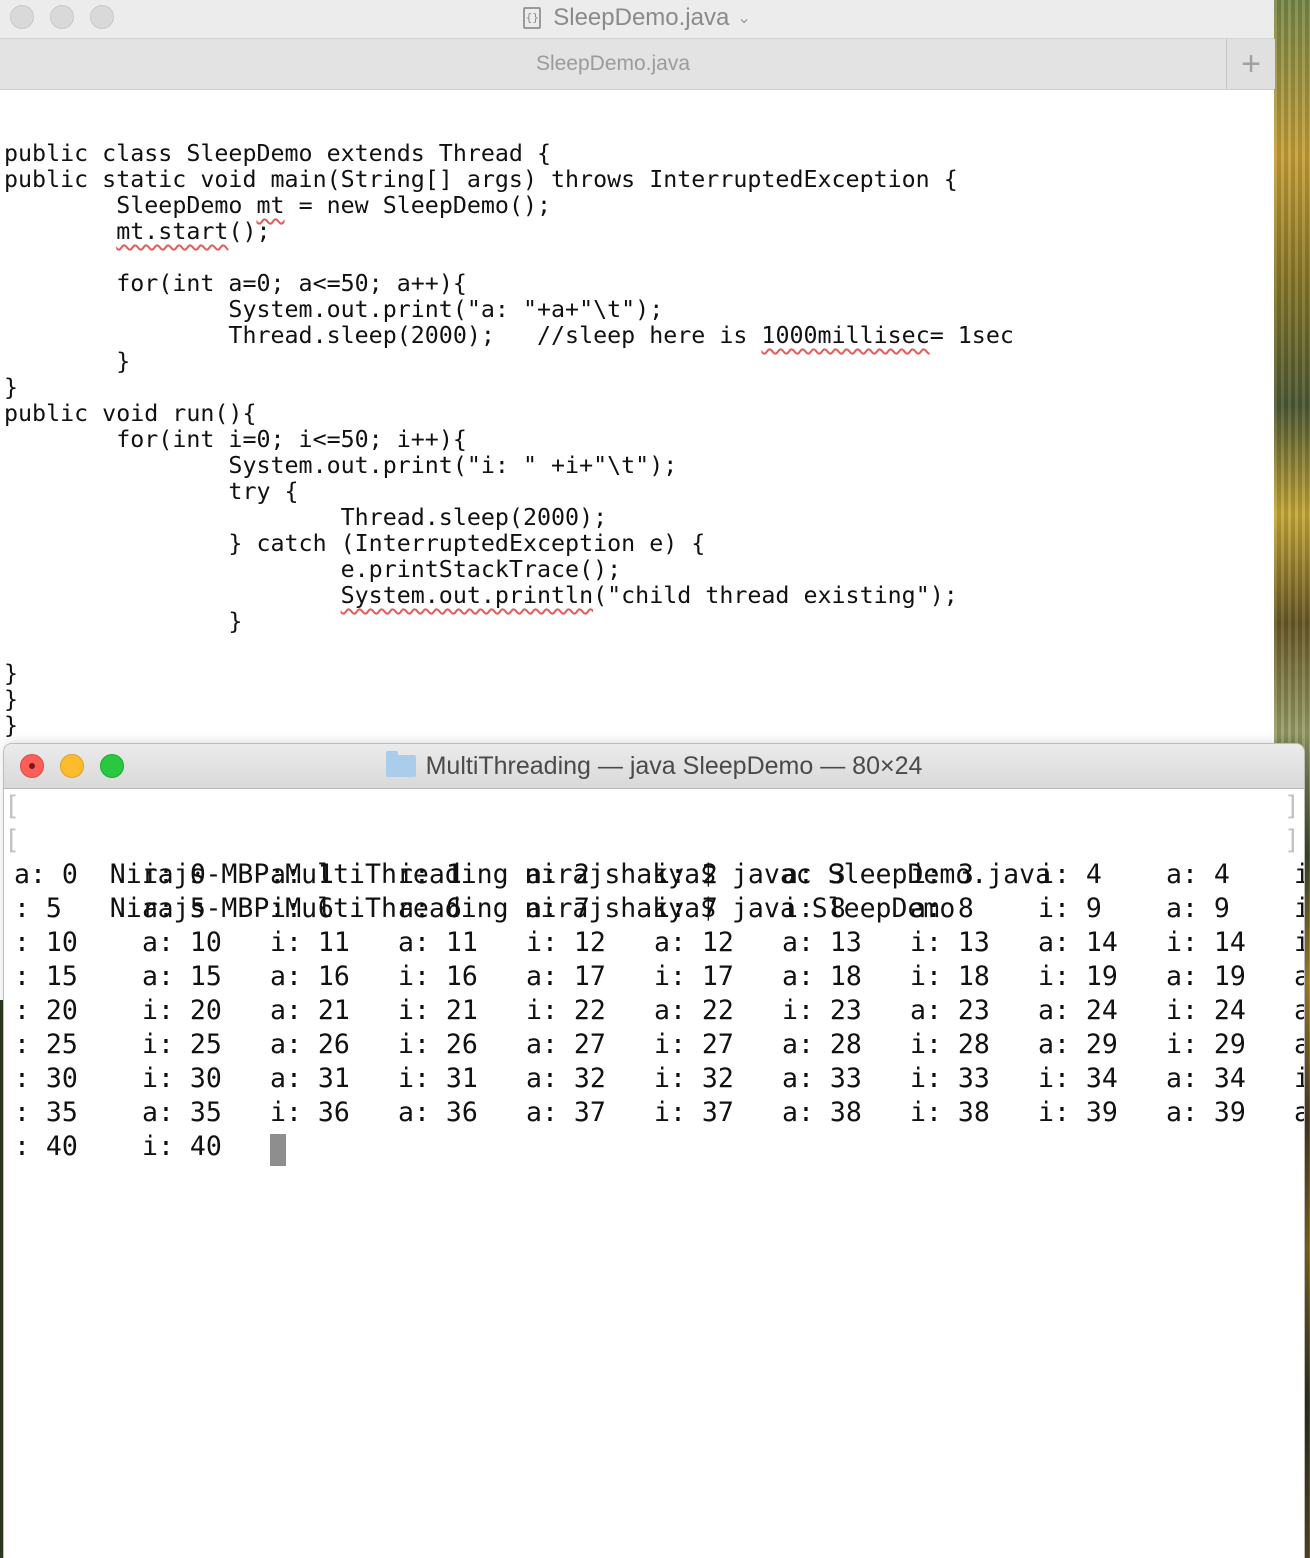 The image size is (1310, 1558). What do you see at coordinates (1206, 942) in the screenshot?
I see `output-cell: i: 14` at bounding box center [1206, 942].